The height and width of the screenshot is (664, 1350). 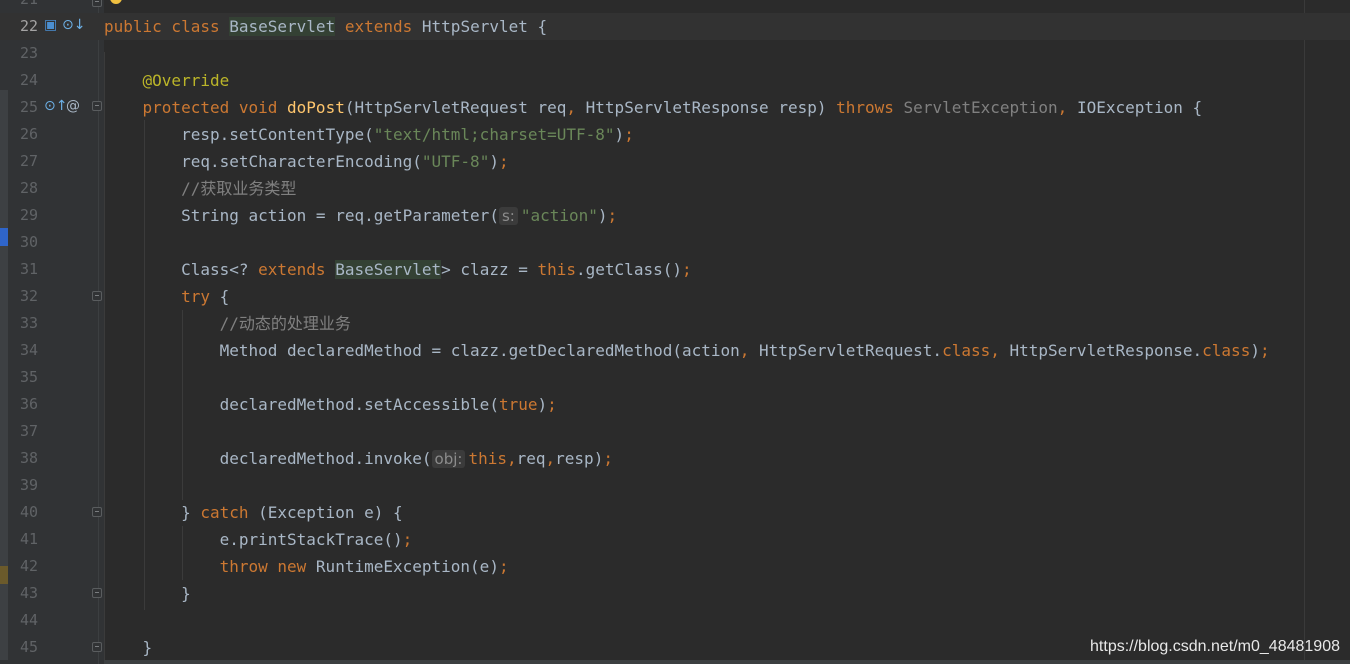 What do you see at coordinates (21, 188) in the screenshot?
I see `line-number: 28` at bounding box center [21, 188].